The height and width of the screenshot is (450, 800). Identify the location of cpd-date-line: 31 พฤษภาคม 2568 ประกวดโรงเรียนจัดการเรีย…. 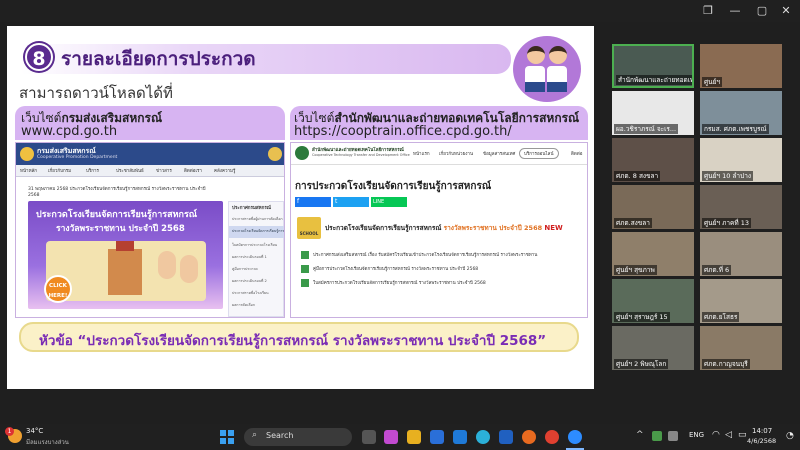
(117, 189).